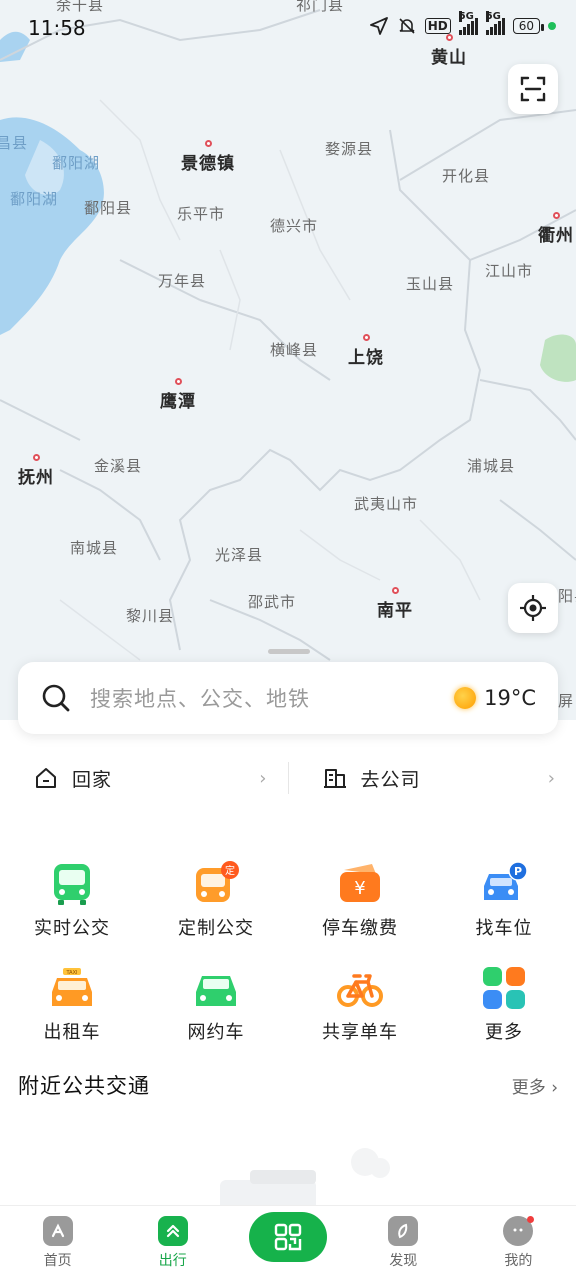 The width and height of the screenshot is (576, 1281). I want to click on go-home-button: 回家 ›, so click(144, 778).